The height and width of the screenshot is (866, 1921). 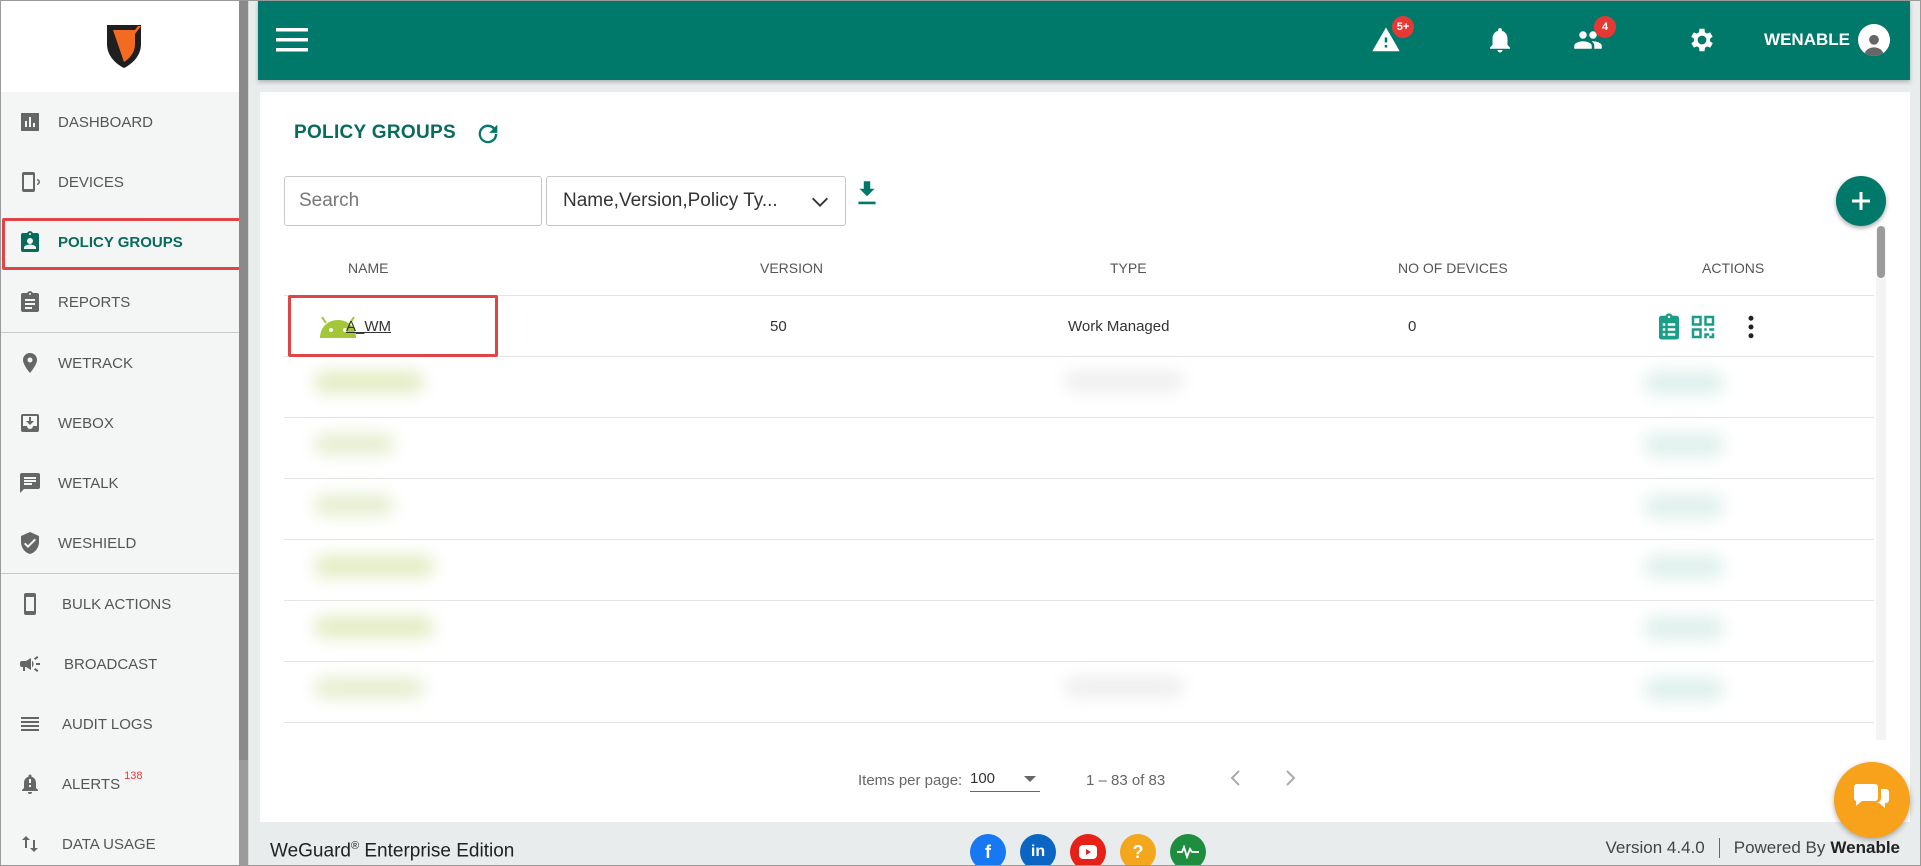 I want to click on sidebar-item-label: BULK ACTIONS, so click(x=117, y=604).